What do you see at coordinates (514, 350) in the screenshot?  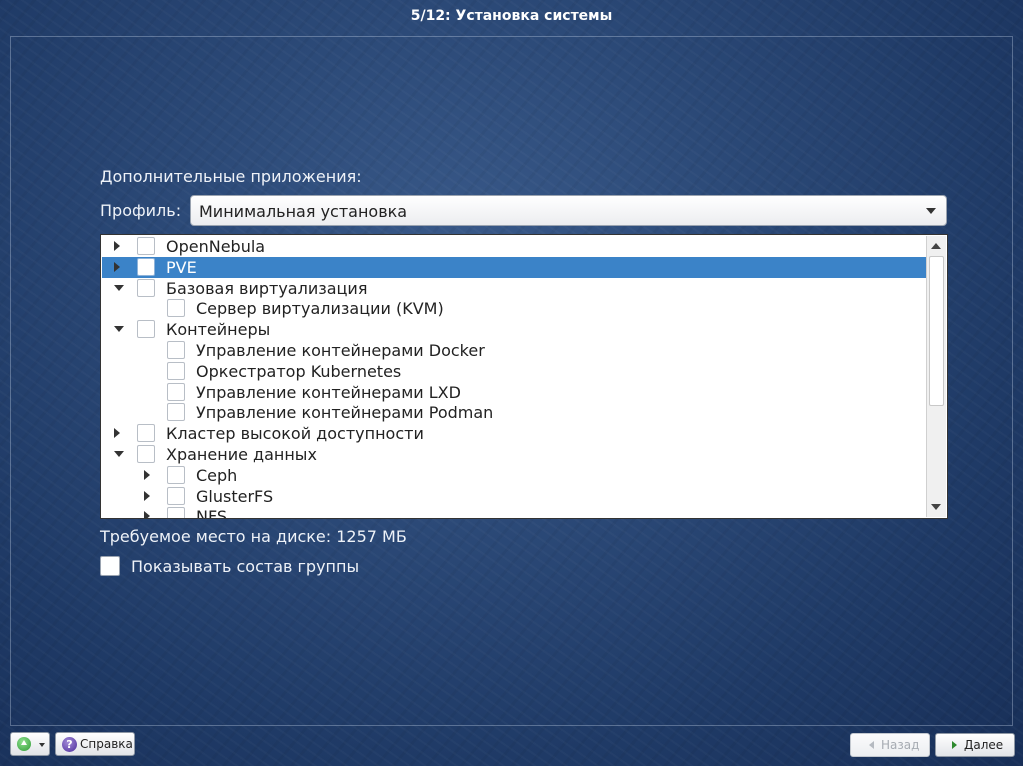 I see `tree-row: Управление контейнерами Docker` at bounding box center [514, 350].